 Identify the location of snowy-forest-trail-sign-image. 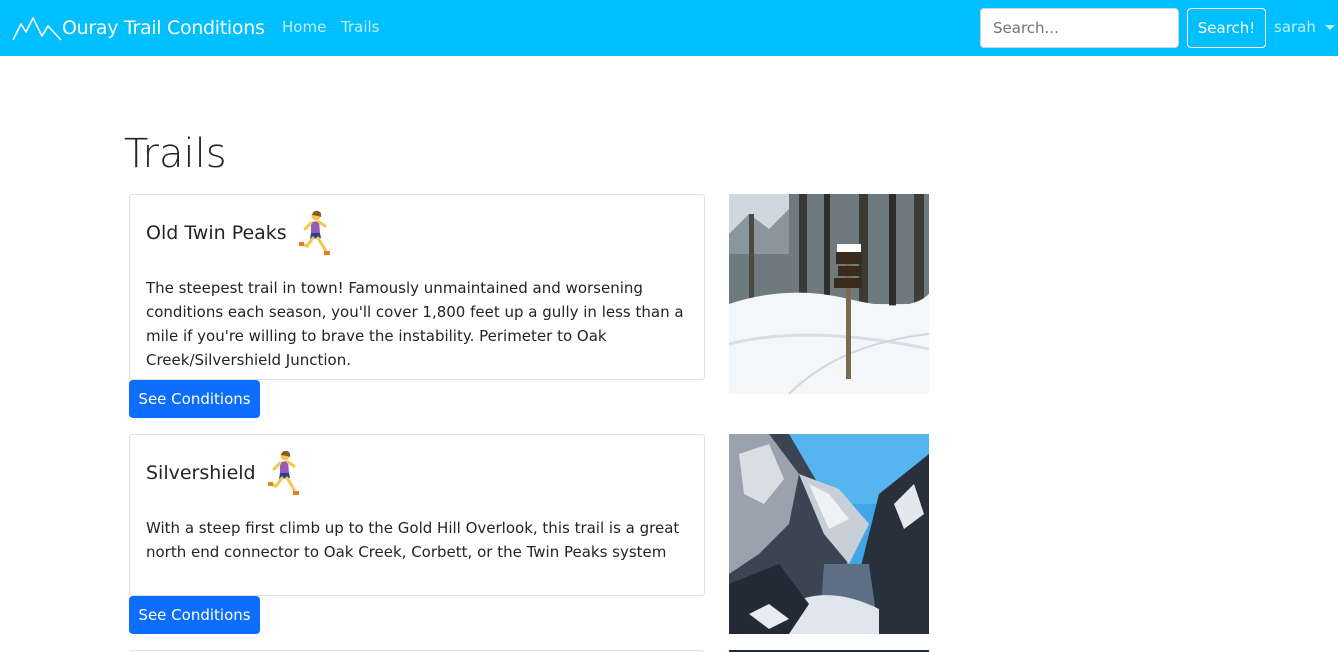
(829, 294).